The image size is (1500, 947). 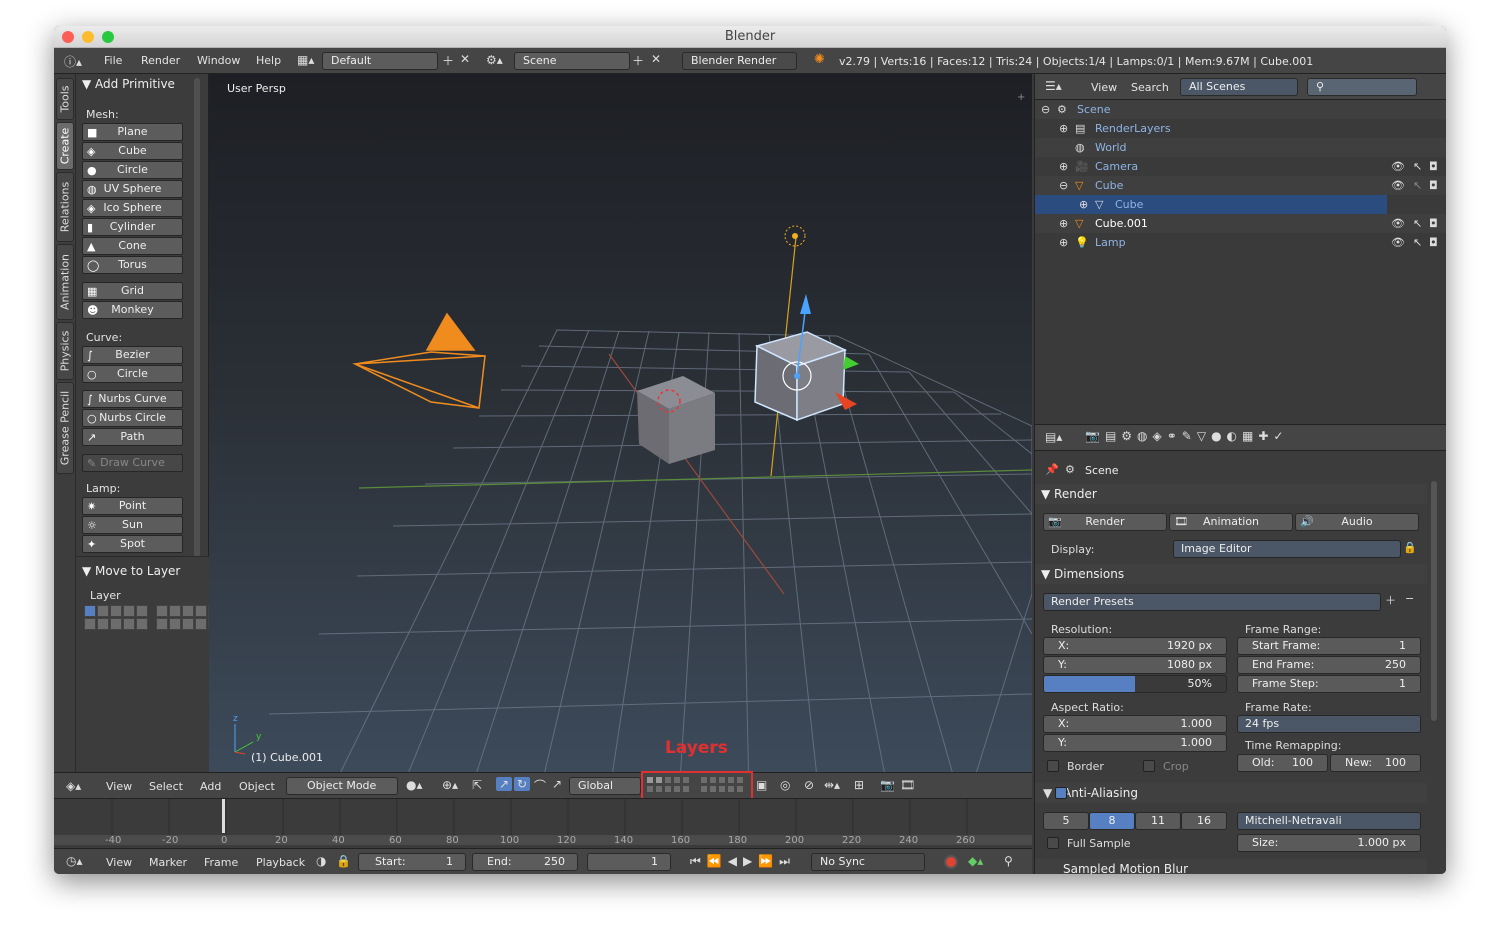 I want to click on add-plane-button: ■ Plane, so click(x=132, y=132).